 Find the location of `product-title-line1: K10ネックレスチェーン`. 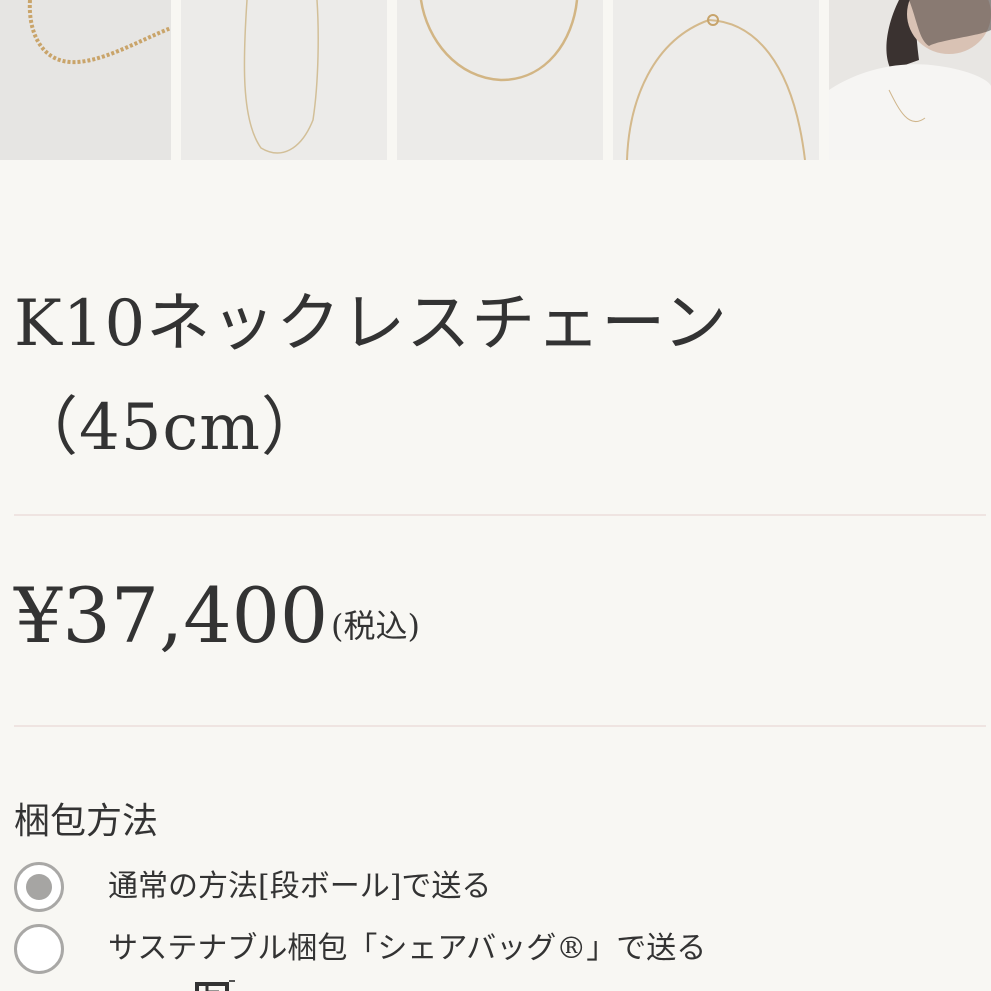

product-title-line1: K10ネックレスチェーン is located at coordinates (371, 324).